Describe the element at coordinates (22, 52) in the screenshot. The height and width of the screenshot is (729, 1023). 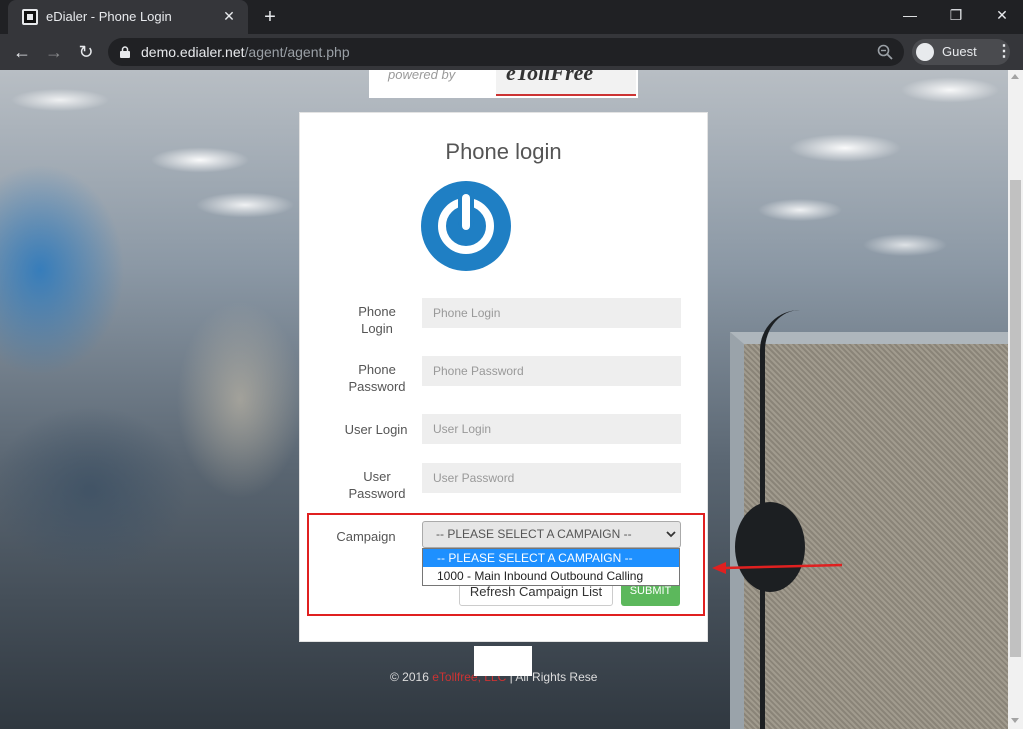
I see `back-arrow-icon: ←` at that location.